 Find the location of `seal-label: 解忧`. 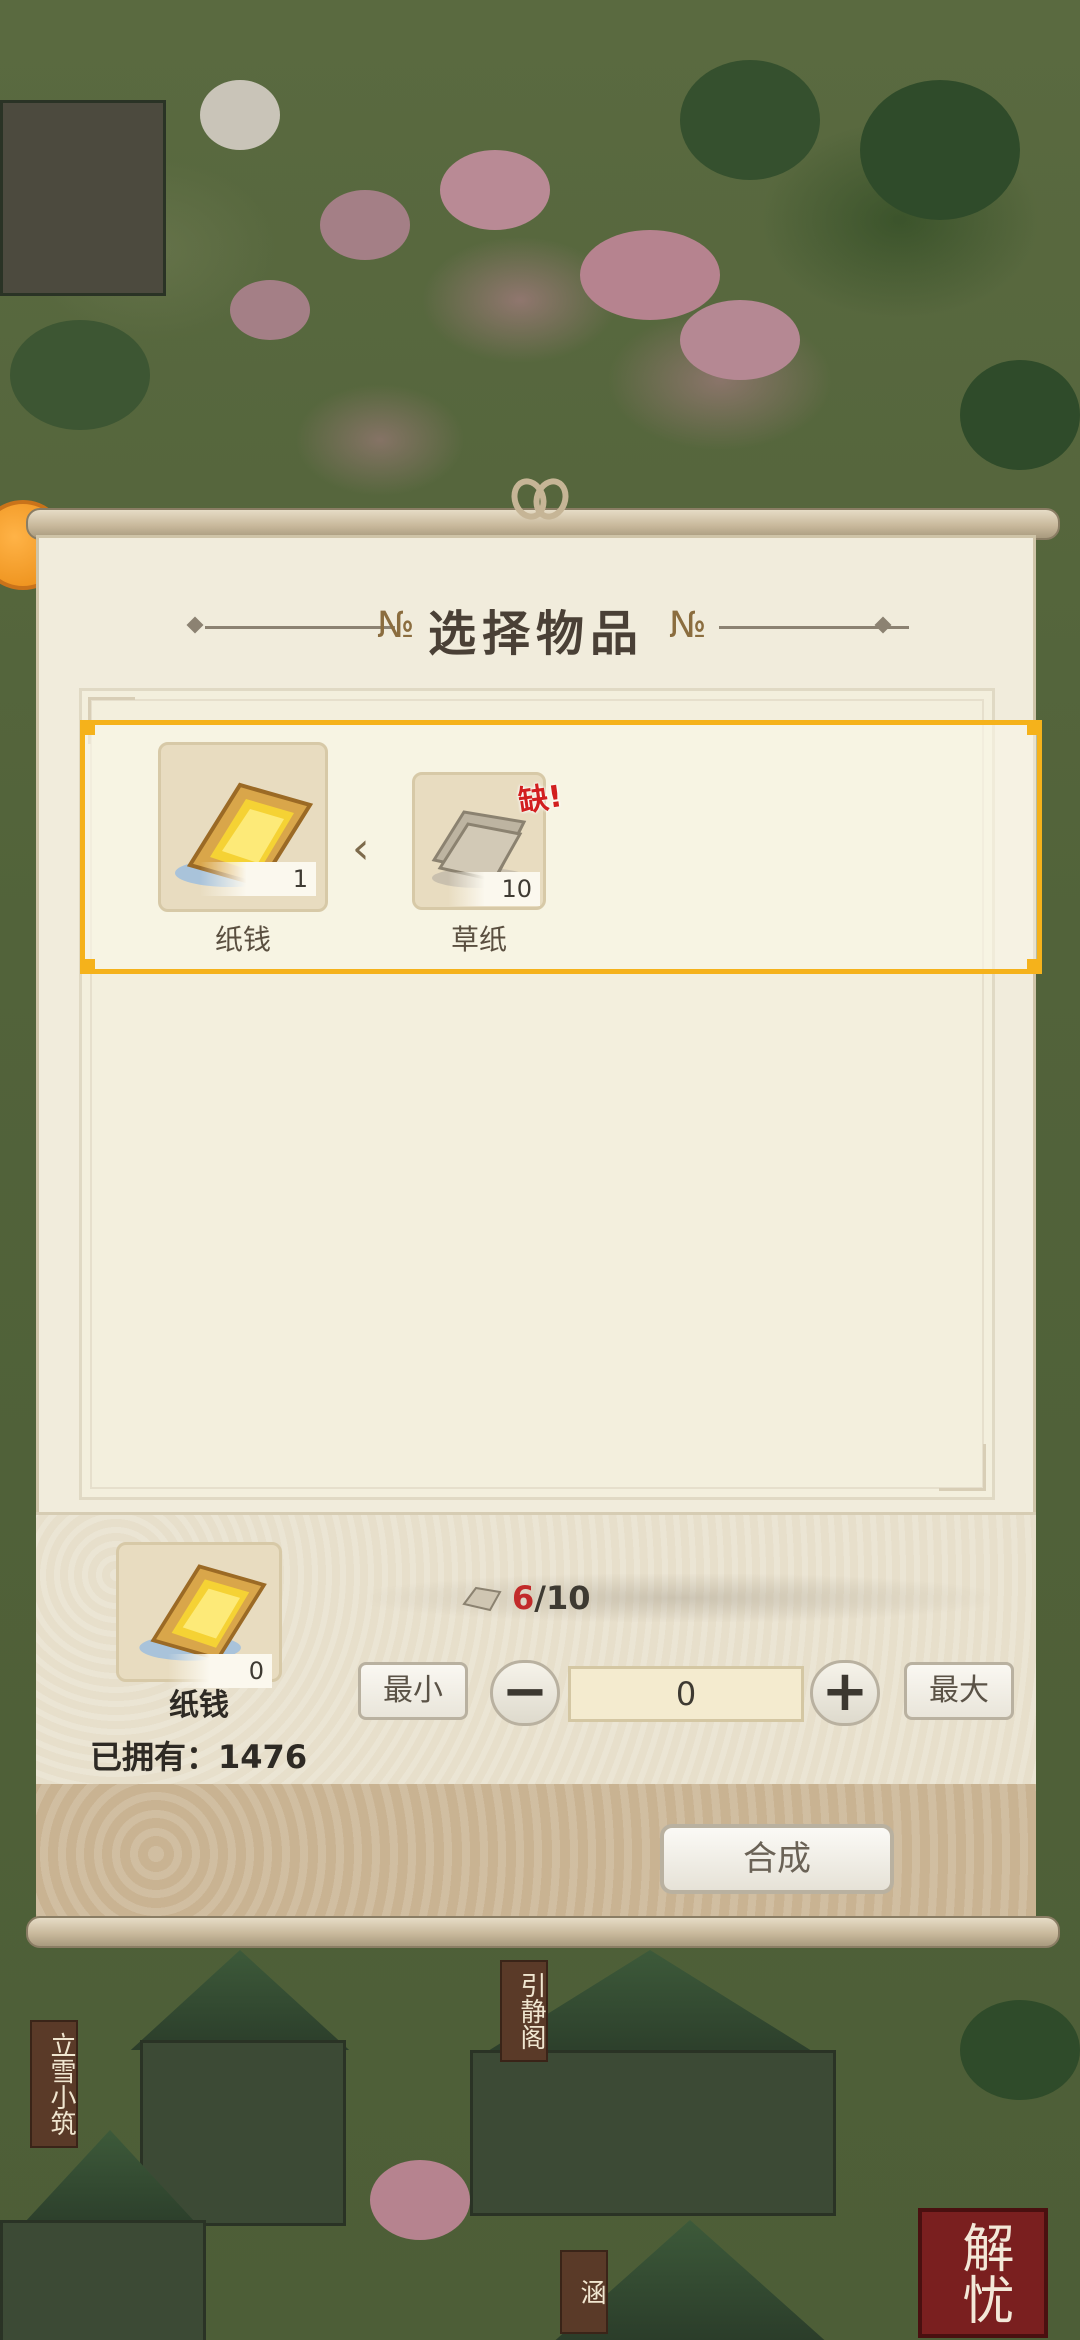

seal-label: 解忧 is located at coordinates (983, 2273).